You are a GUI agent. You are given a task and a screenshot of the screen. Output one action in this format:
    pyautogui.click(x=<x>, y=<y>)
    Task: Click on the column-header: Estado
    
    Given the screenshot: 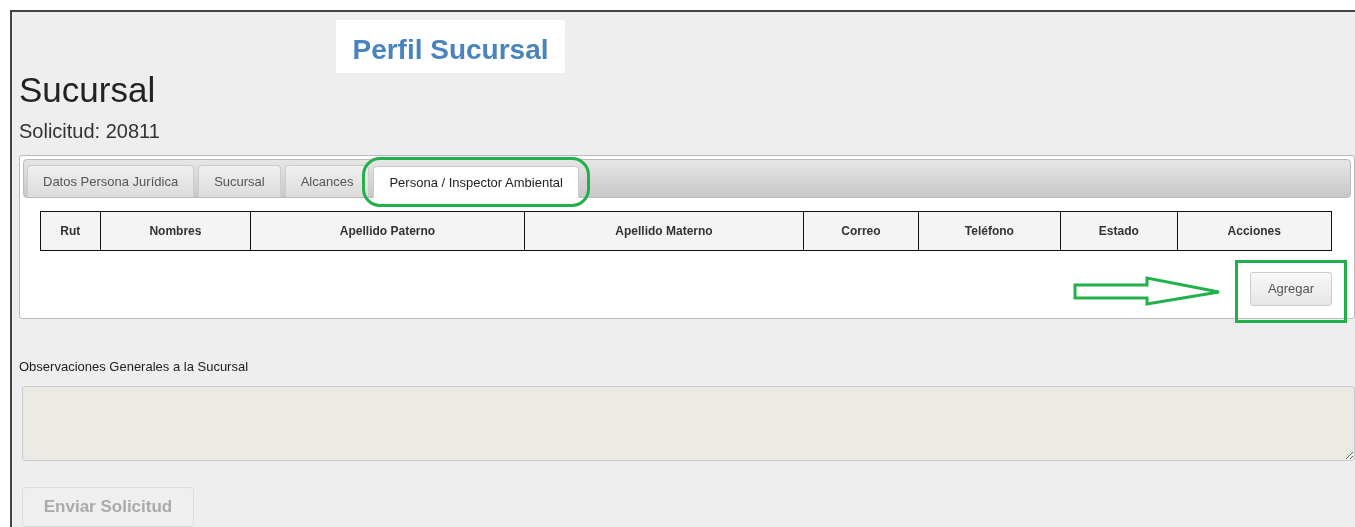 What is the action you would take?
    pyautogui.click(x=1119, y=231)
    